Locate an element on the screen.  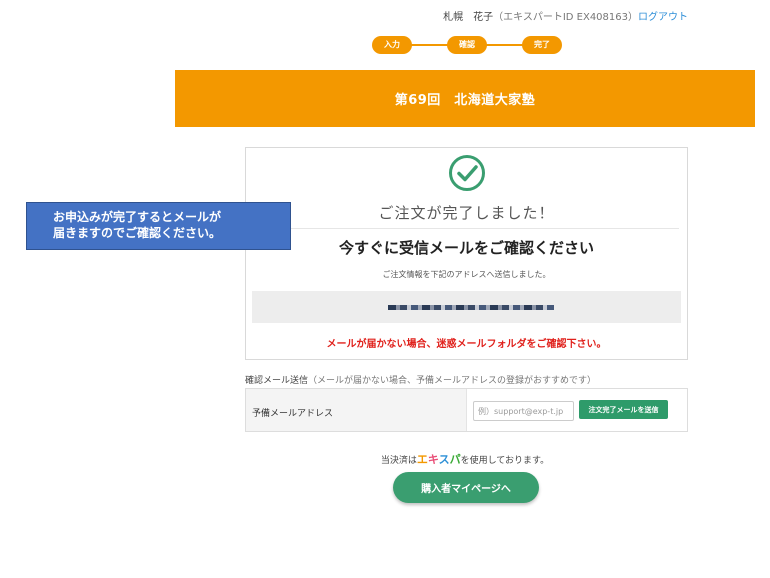
annotation-callout: お申込みが完了するとメールが 届きますのでご確認ください。 is located at coordinates (158, 226).